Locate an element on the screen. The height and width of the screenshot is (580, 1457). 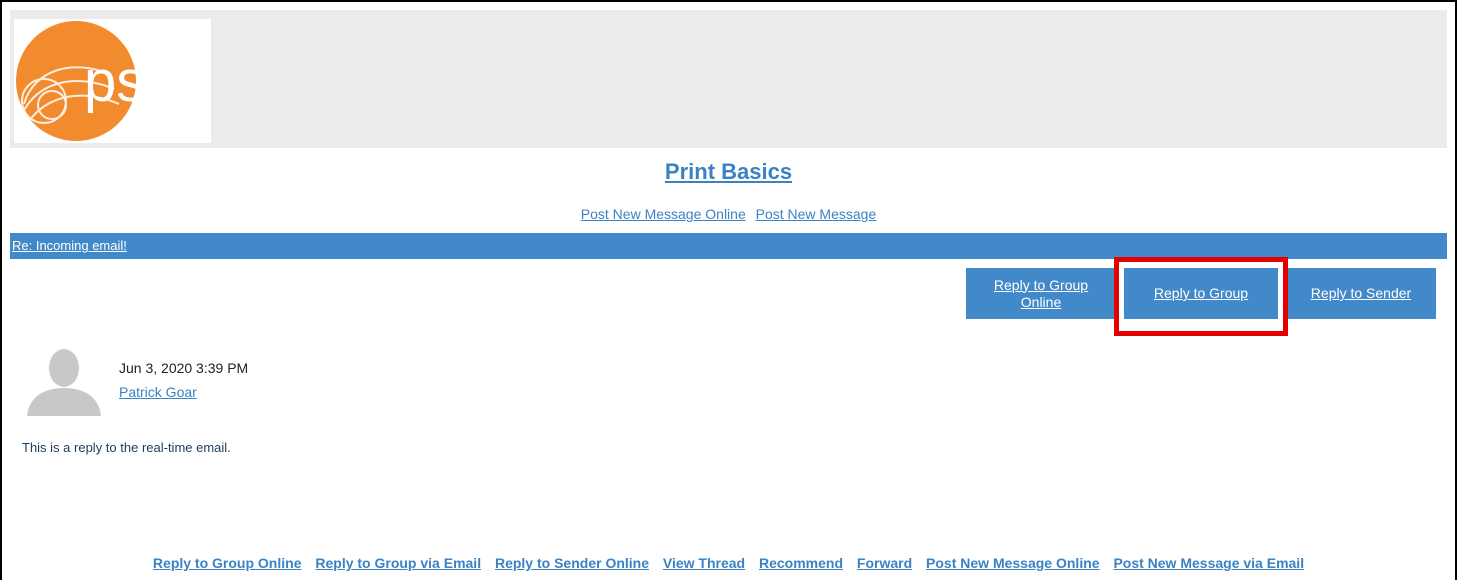
post-new-message-link: Post New Message is located at coordinates (816, 214).